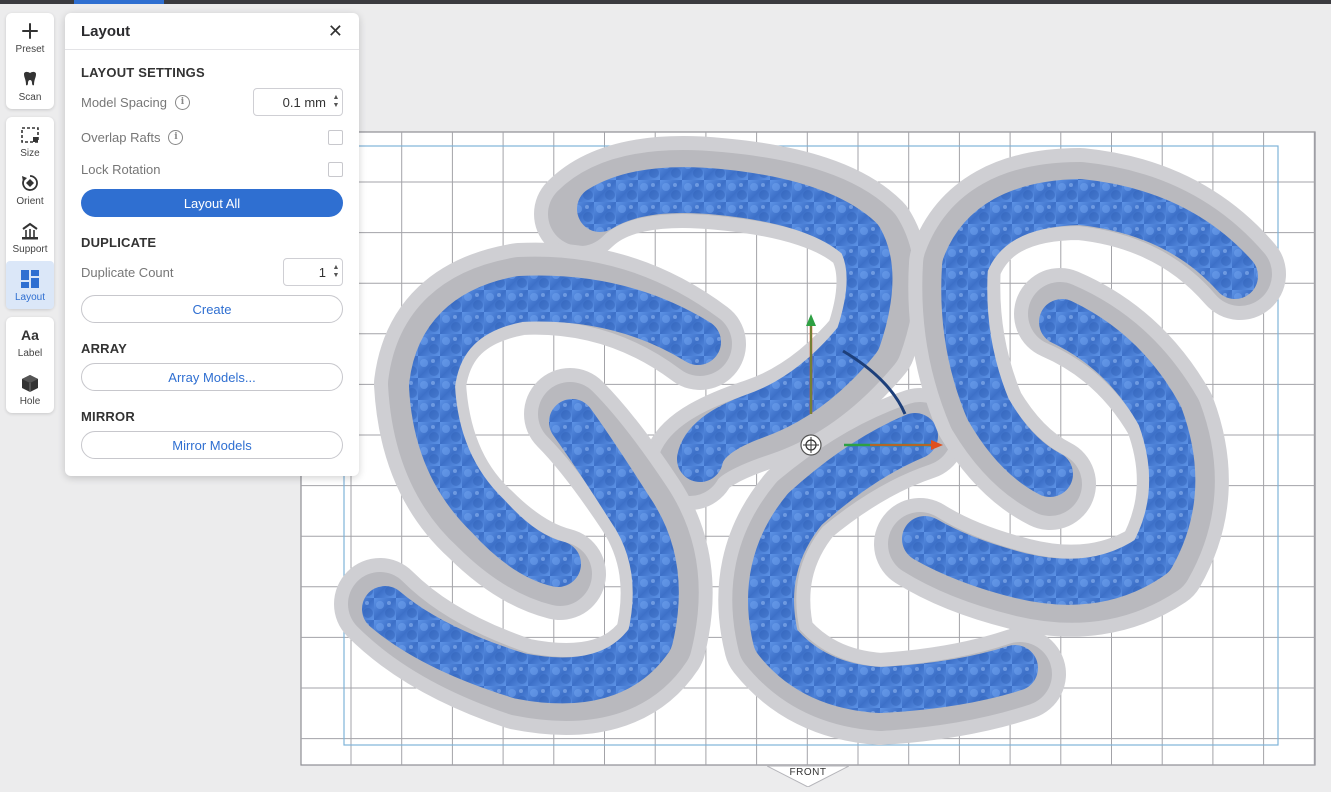  I want to click on duplicate-count-label: Duplicate Count, so click(127, 272).